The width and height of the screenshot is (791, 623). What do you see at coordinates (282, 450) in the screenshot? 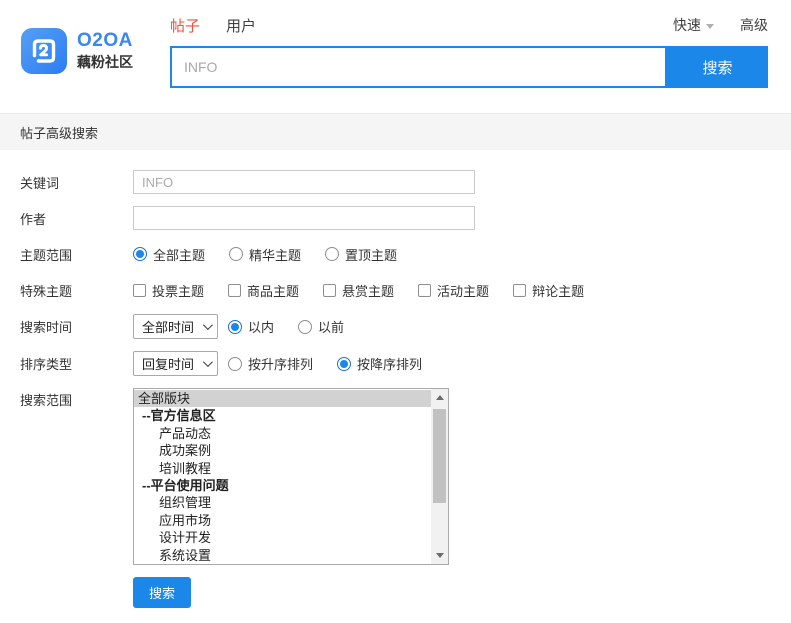
I see `list-item-success-cases: 成功案例` at bounding box center [282, 450].